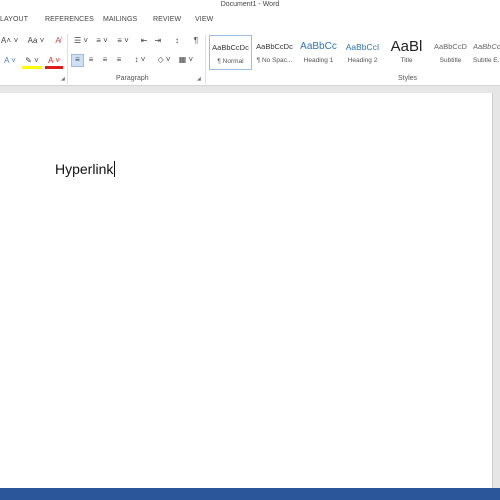 This screenshot has width=500, height=500. What do you see at coordinates (230, 61) in the screenshot?
I see `style-name: ¶ Normal` at bounding box center [230, 61].